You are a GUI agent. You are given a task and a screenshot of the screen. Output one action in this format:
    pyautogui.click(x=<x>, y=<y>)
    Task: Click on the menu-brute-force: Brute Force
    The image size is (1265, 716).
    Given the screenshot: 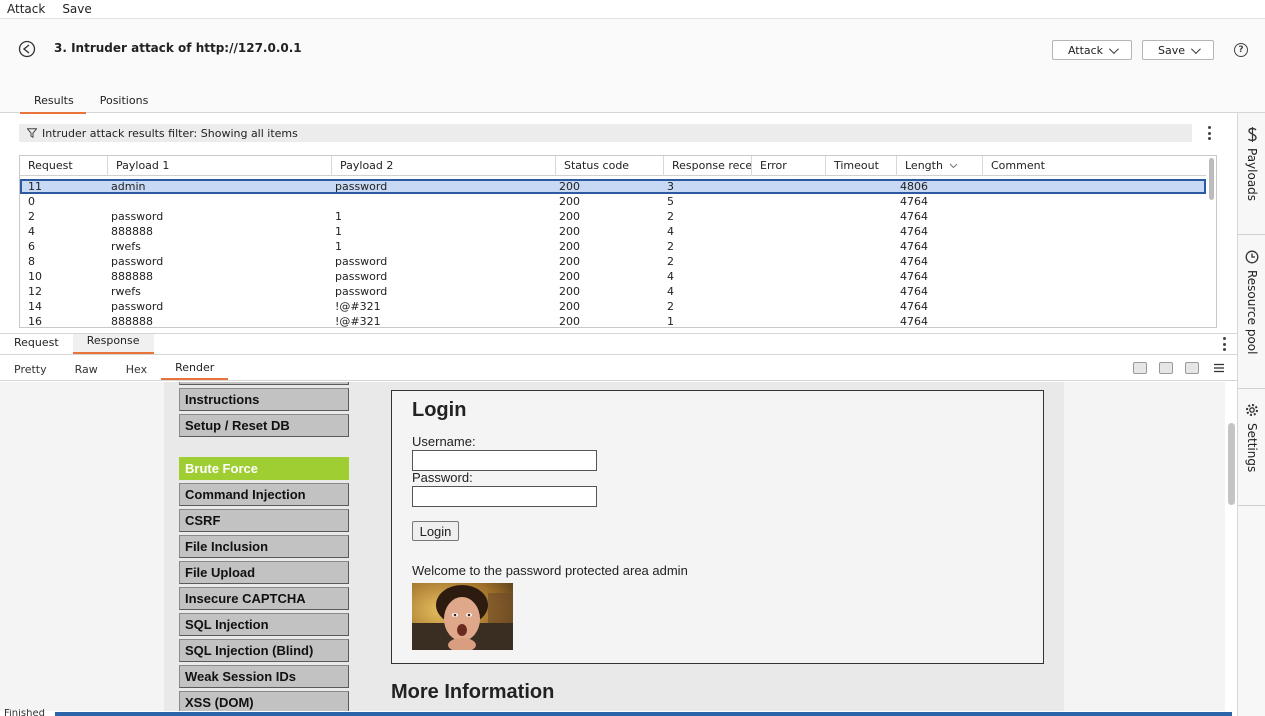 What is the action you would take?
    pyautogui.click(x=264, y=468)
    